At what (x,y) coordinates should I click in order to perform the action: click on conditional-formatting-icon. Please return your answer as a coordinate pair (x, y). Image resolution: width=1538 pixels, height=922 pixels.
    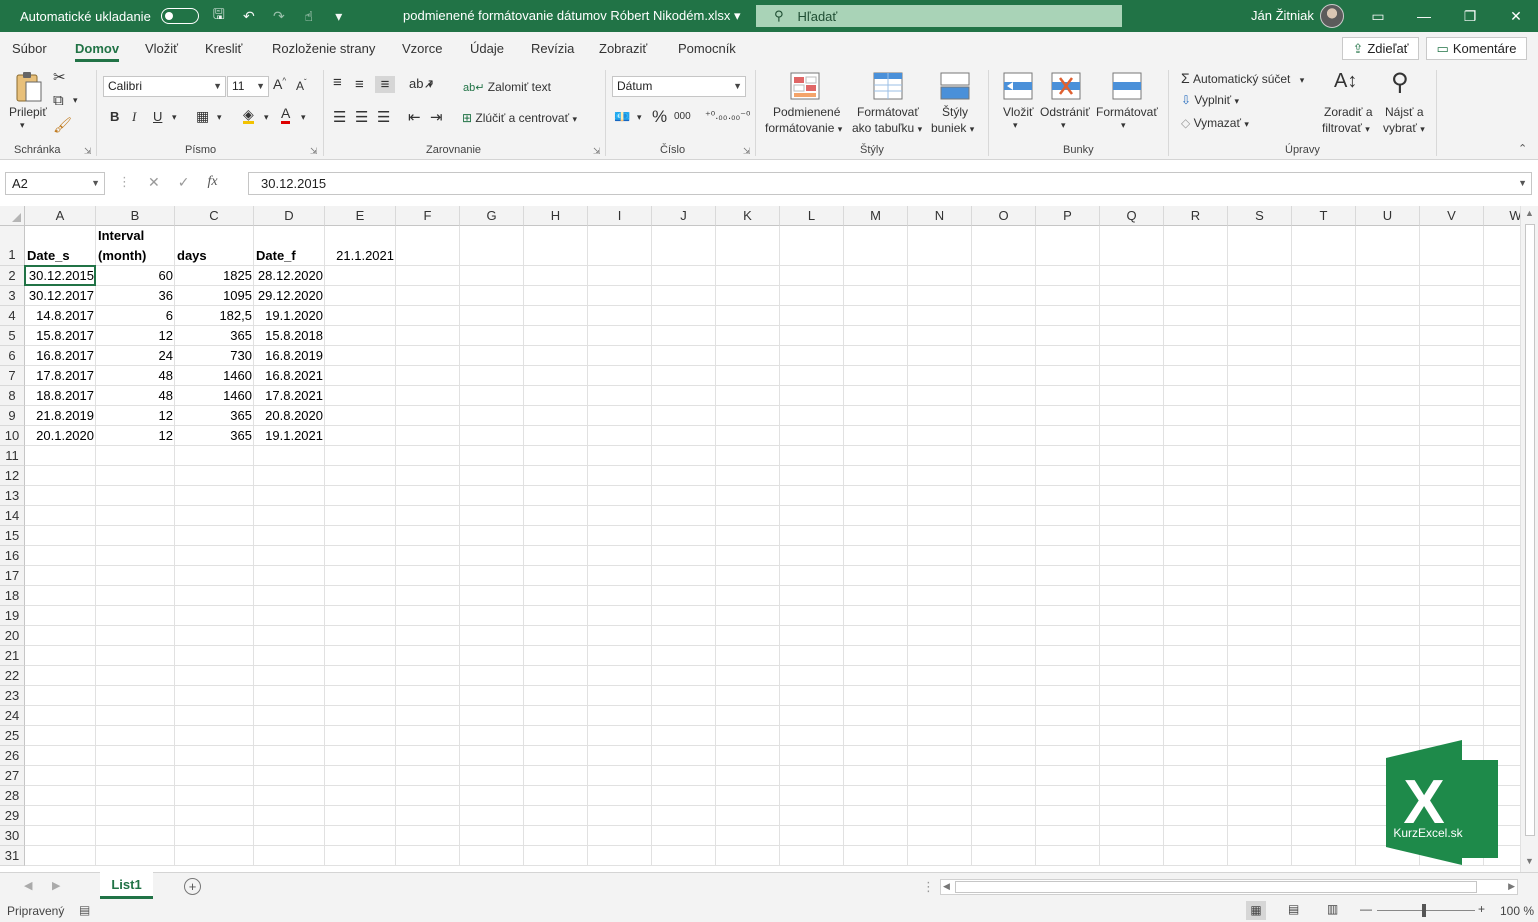
    Looking at the image, I should click on (805, 86).